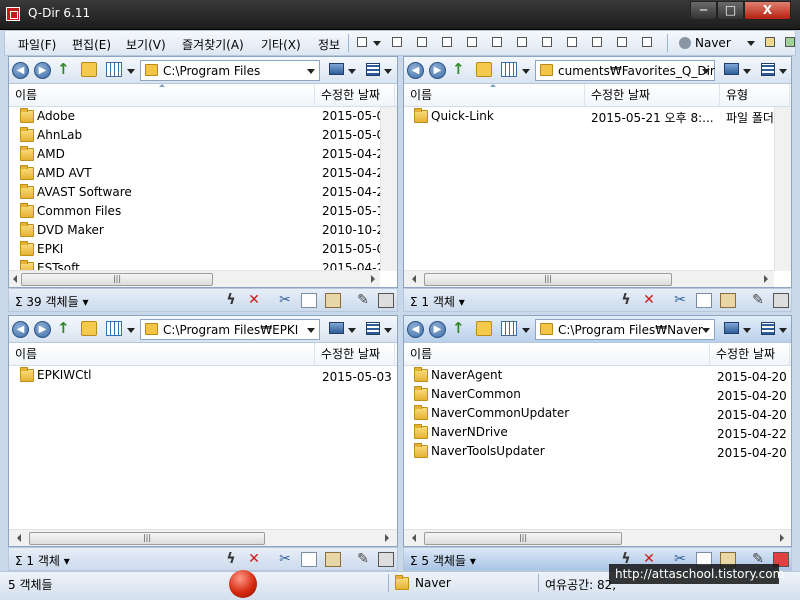 The image size is (800, 600). What do you see at coordinates (751, 43) in the screenshot?
I see `favorites-dropdown-icon` at bounding box center [751, 43].